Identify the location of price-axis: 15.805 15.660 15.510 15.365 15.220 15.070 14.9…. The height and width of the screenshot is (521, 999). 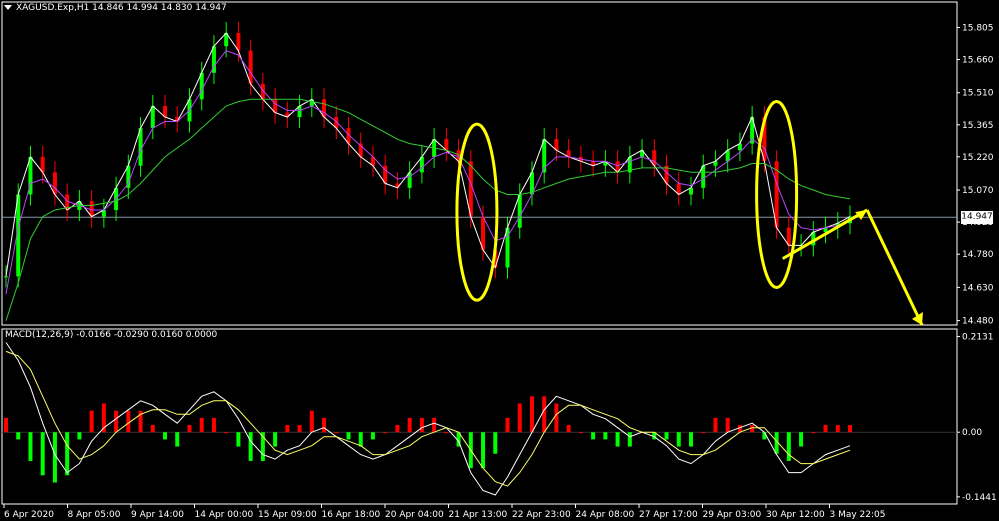
(977, 263).